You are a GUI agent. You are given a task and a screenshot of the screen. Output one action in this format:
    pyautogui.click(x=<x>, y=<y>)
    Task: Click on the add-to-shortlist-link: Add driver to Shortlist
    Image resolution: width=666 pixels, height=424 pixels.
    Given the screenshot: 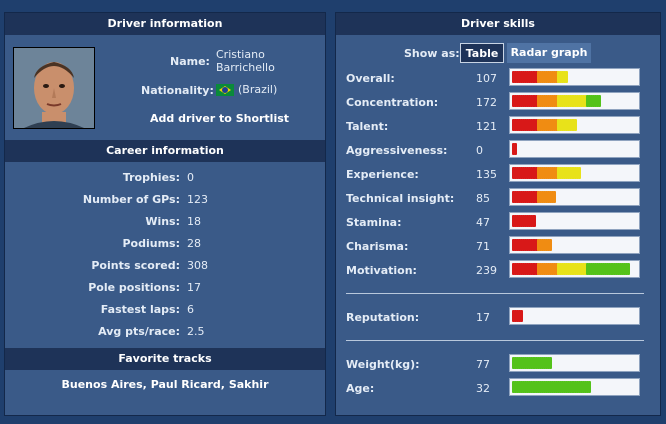 What is the action you would take?
    pyautogui.click(x=219, y=118)
    